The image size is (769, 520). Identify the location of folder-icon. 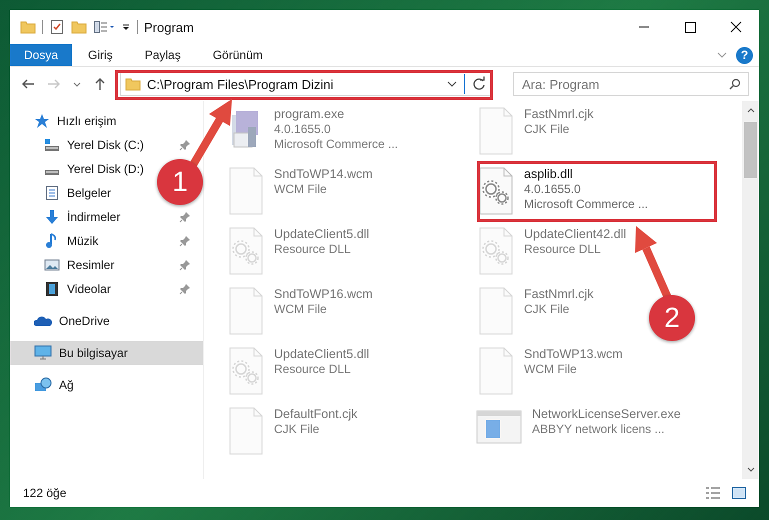
(133, 84).